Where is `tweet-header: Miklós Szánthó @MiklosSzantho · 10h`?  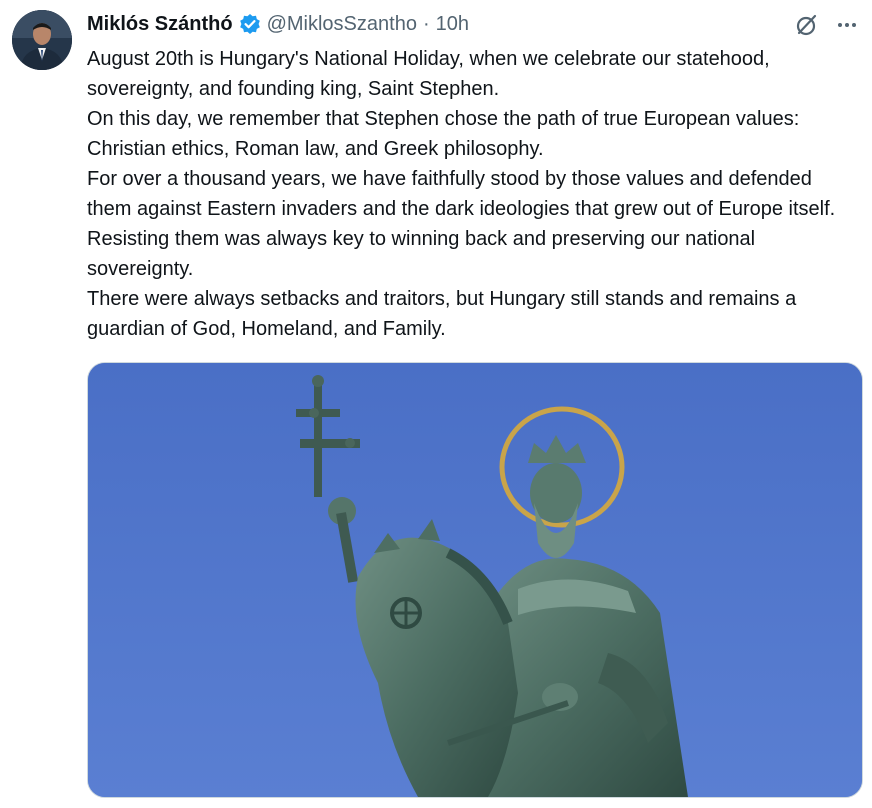
tweet-header: Miklós Szánthó @MiklosSzantho · 10h is located at coordinates (278, 24).